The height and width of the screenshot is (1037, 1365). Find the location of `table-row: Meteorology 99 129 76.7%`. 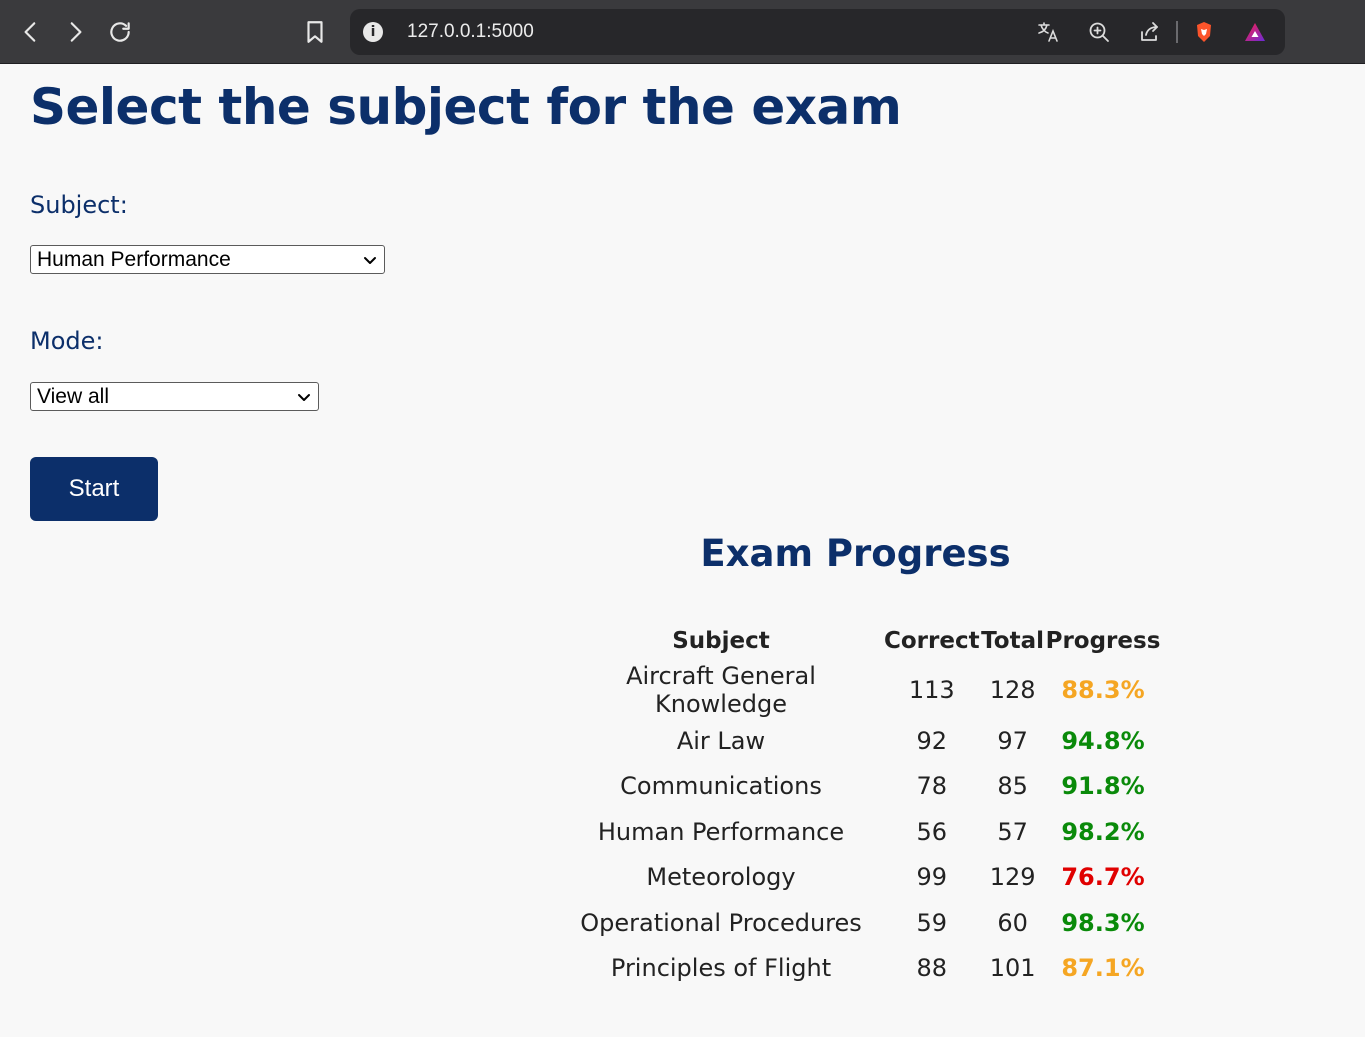

table-row: Meteorology 99 129 76.7% is located at coordinates (859, 878).